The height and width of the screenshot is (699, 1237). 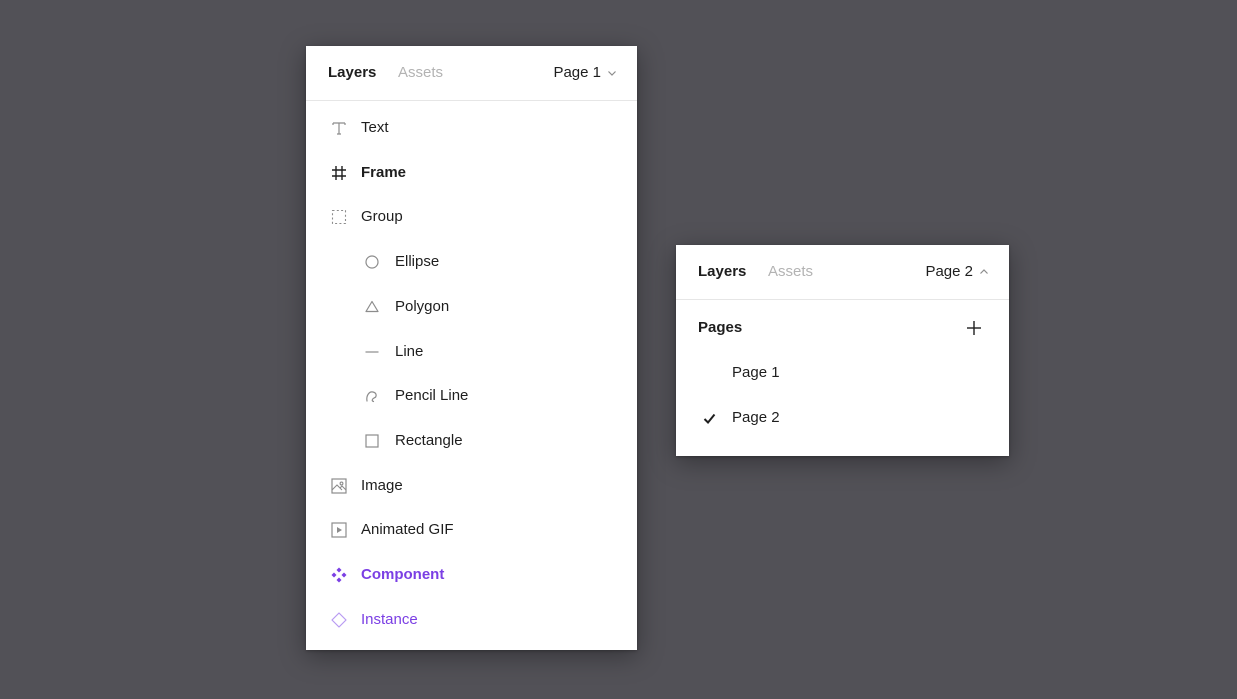 What do you see at coordinates (471, 575) in the screenshot?
I see `layer-row-component: Component` at bounding box center [471, 575].